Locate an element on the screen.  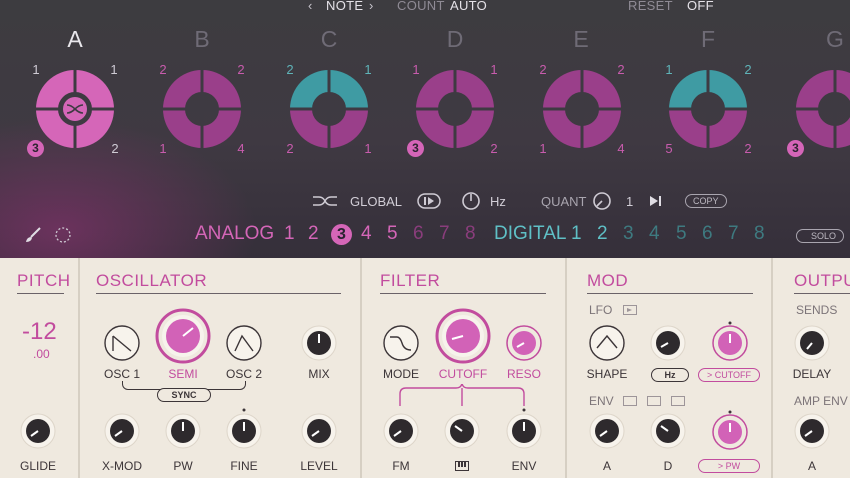
mod-env-a-label: A is located at coordinates (606, 466).